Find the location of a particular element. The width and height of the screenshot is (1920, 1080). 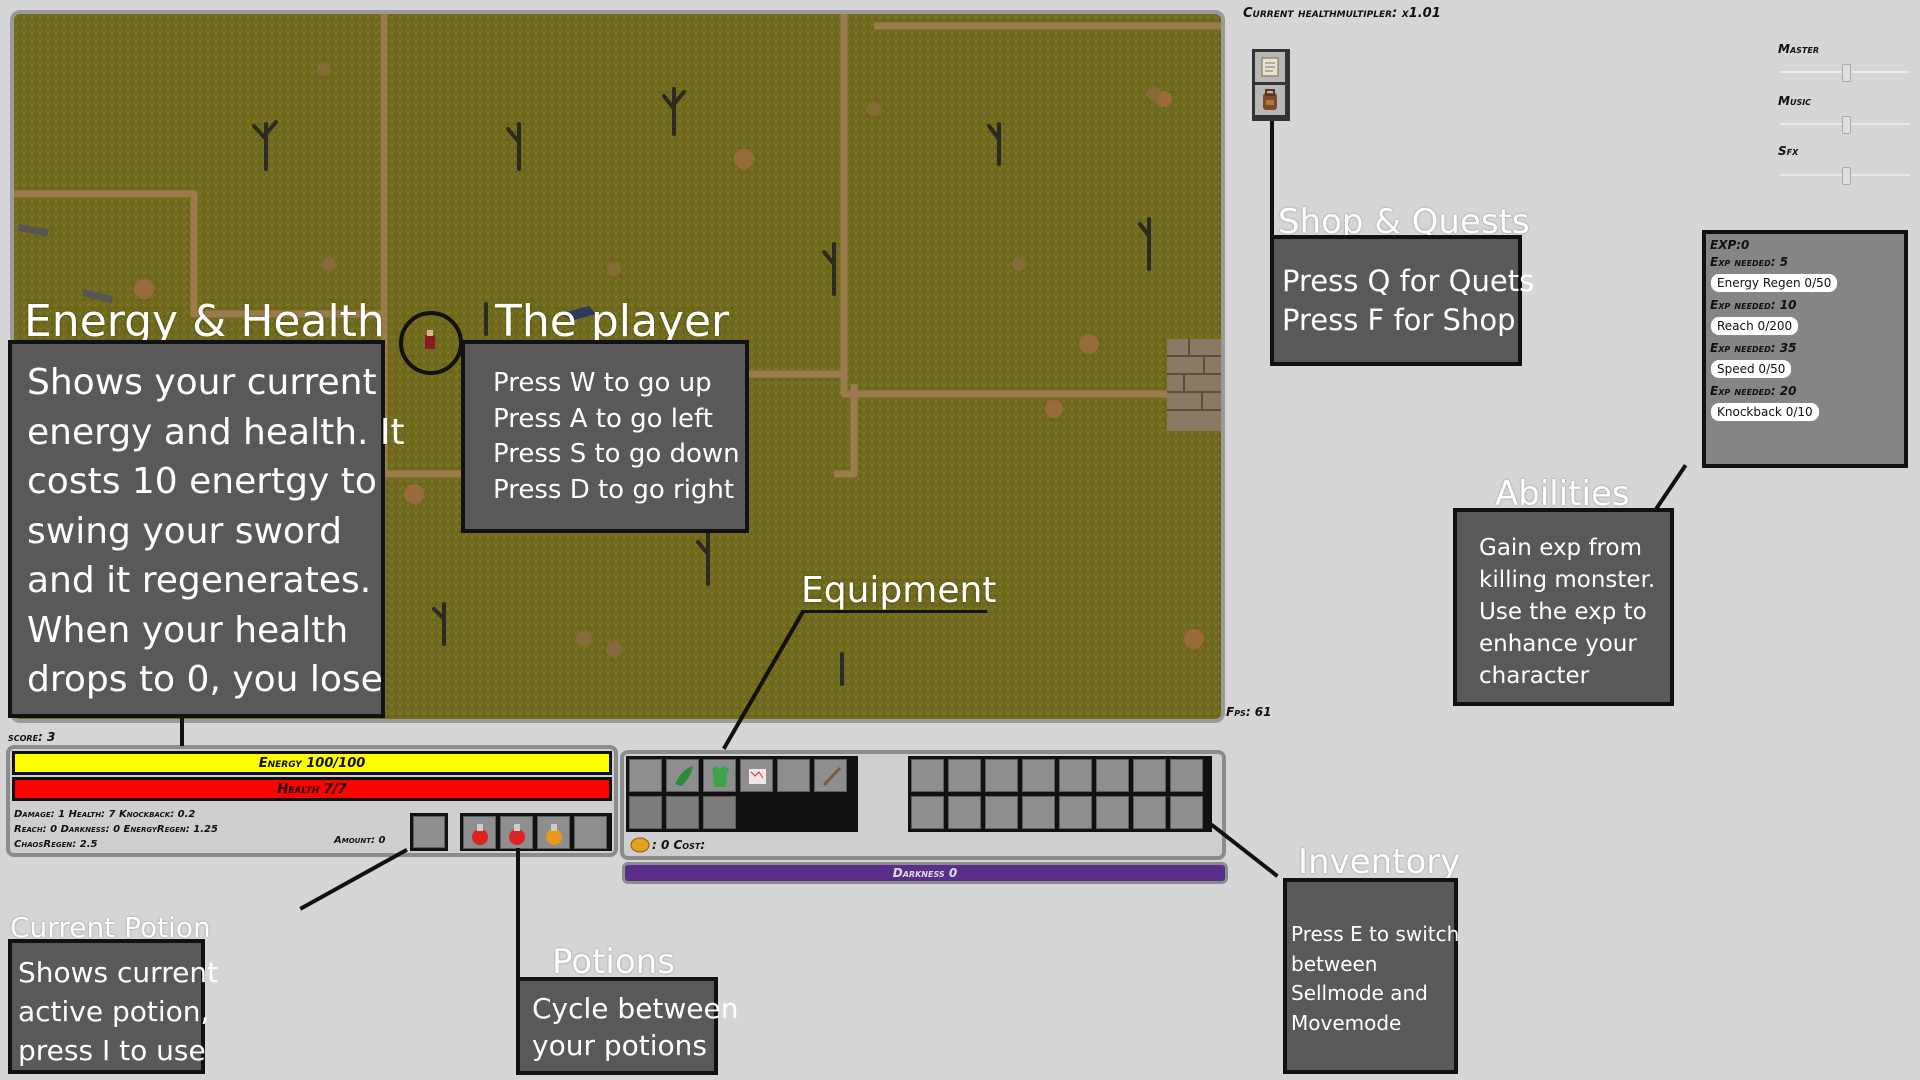

scroll-icon is located at coordinates (1270, 67).